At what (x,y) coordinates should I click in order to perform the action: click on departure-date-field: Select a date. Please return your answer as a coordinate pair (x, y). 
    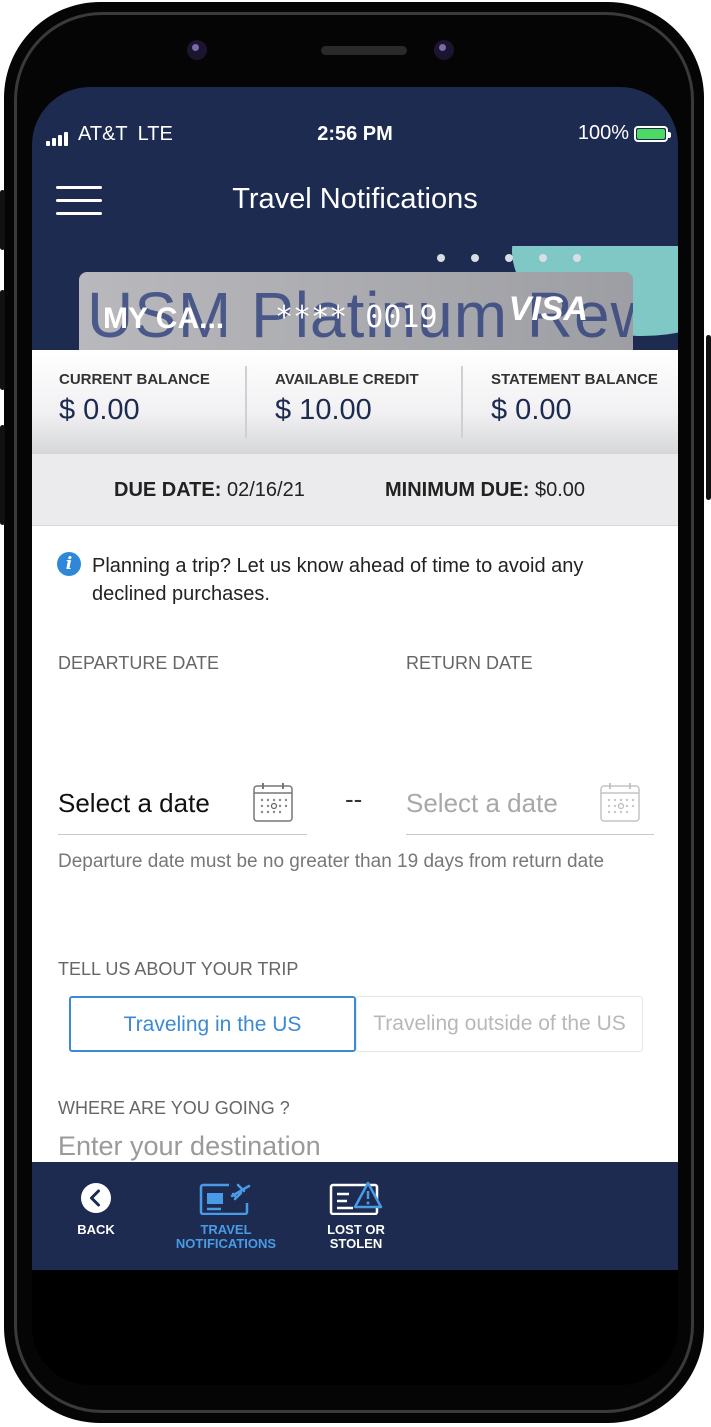
    Looking at the image, I should click on (182, 805).